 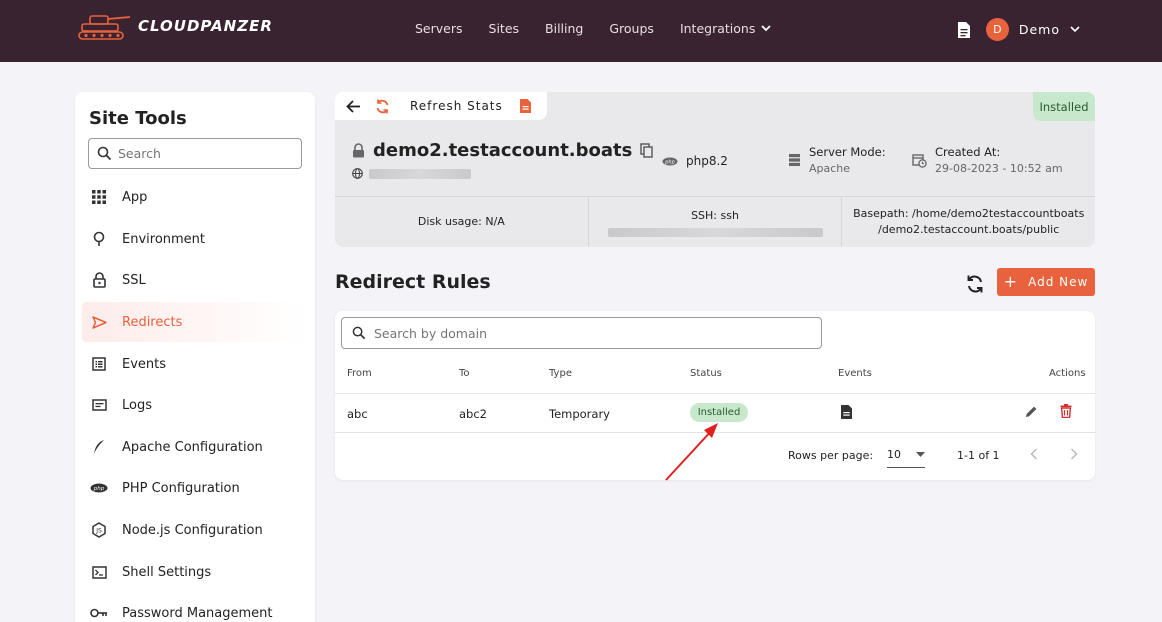 I want to click on sidebar-item-password-management: Password Management, so click(x=195, y=607).